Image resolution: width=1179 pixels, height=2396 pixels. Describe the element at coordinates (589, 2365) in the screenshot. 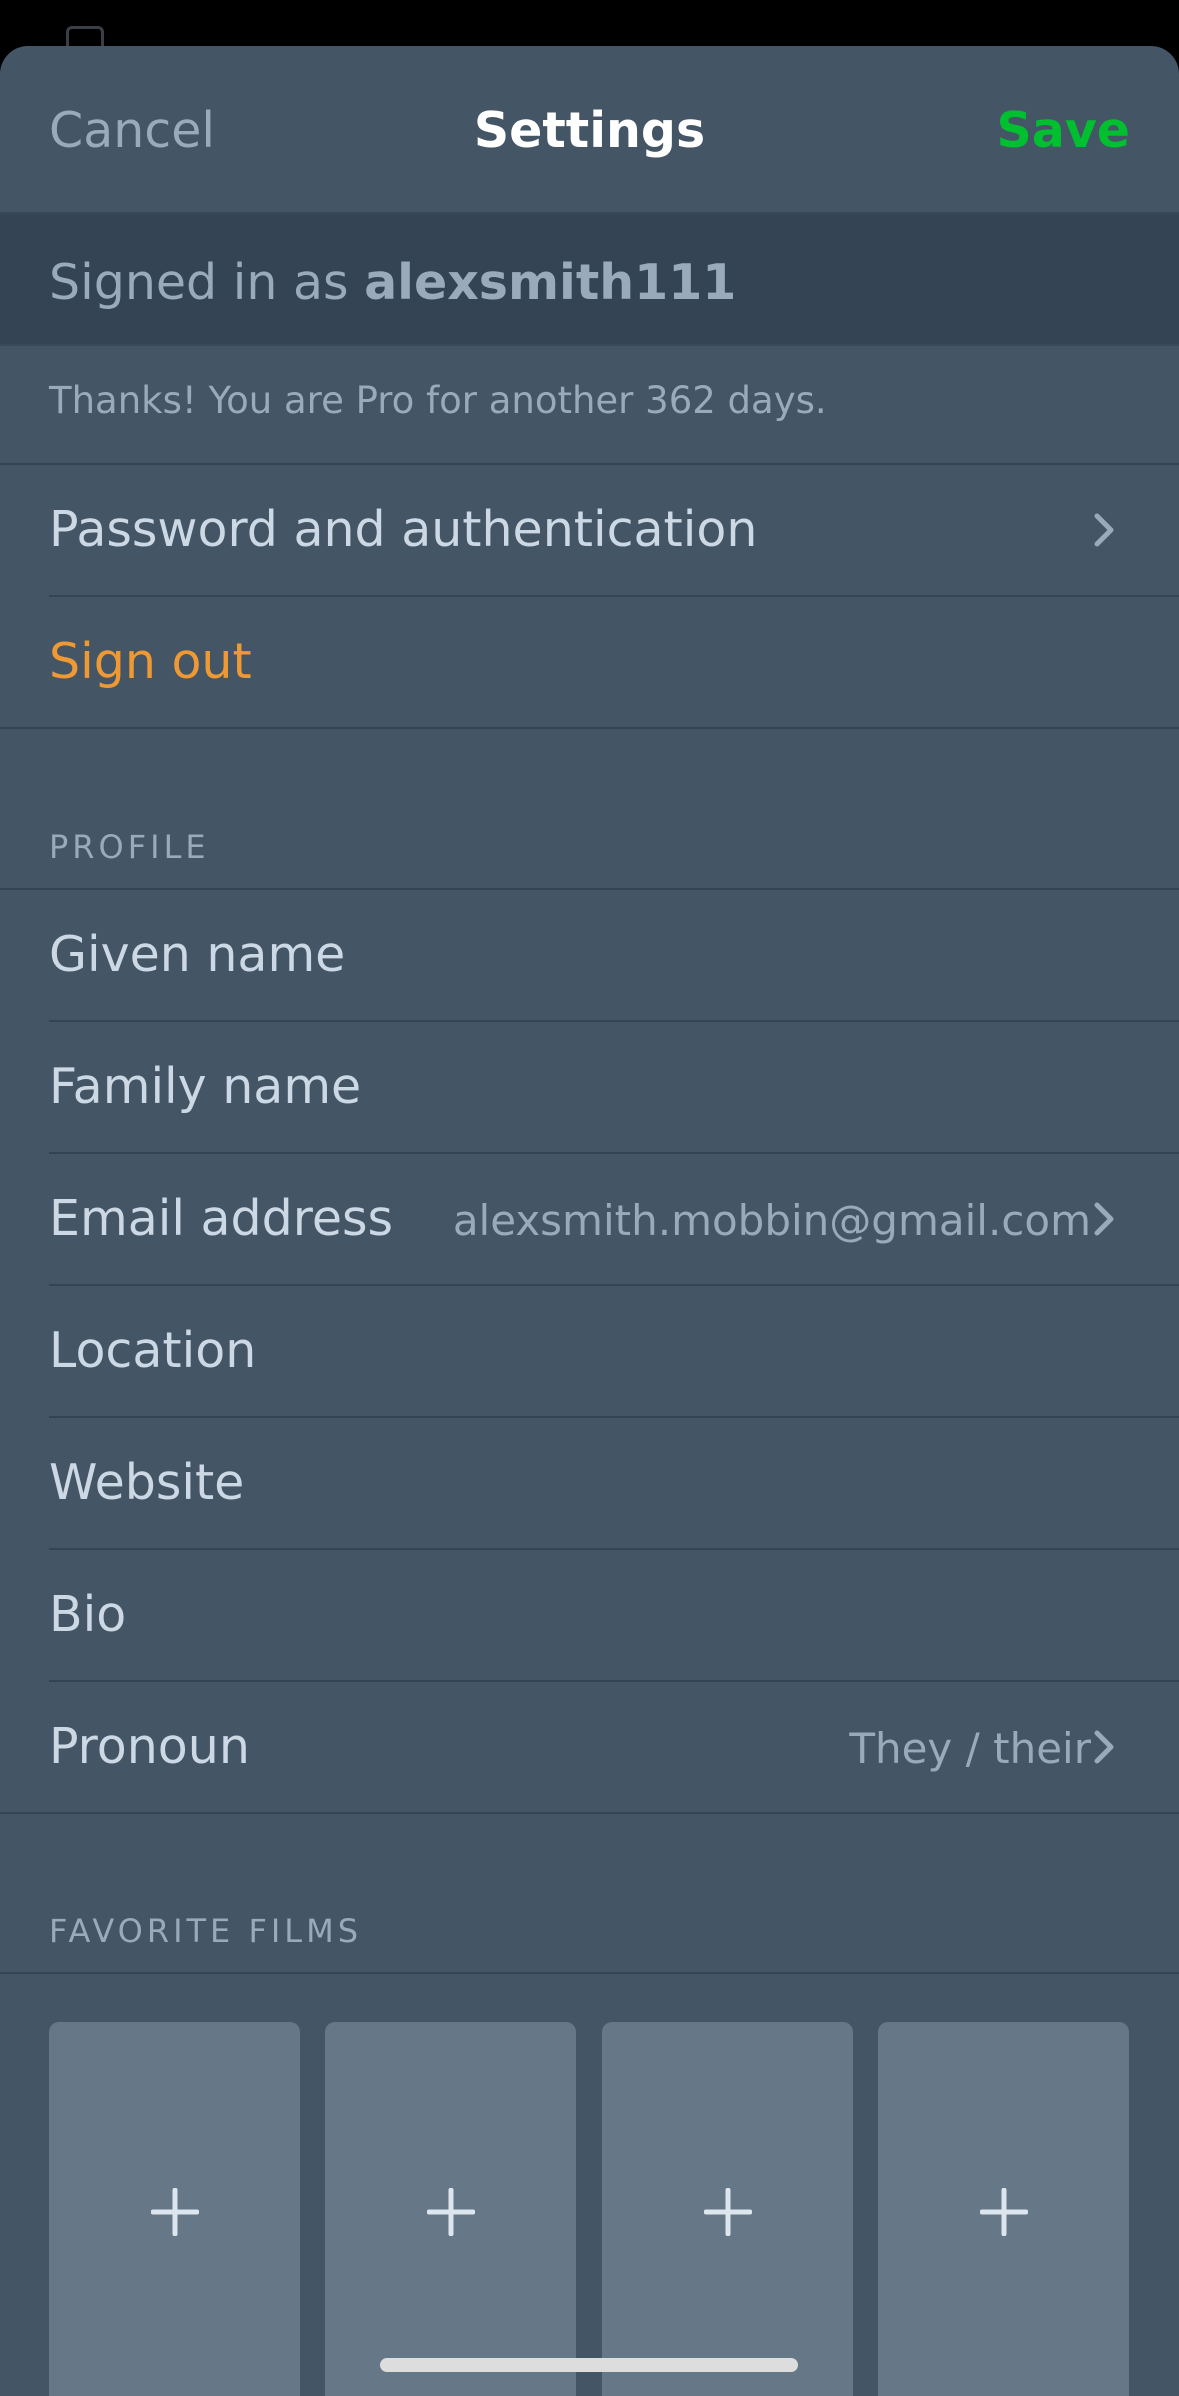

I see `home-indicator` at that location.